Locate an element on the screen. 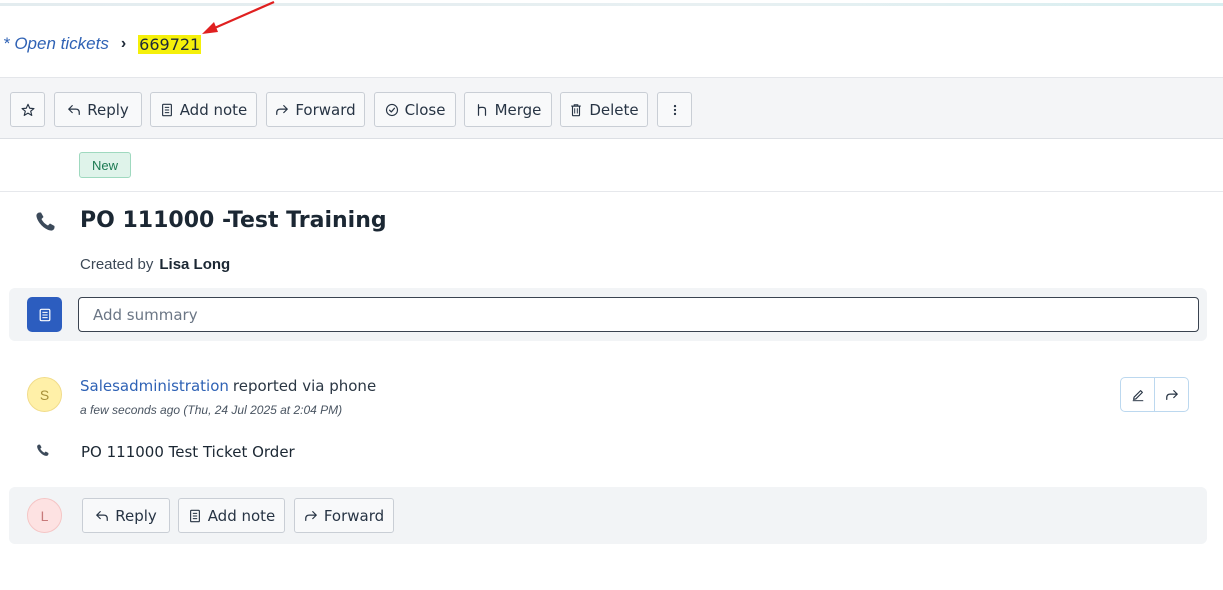 The width and height of the screenshot is (1223, 590). header-divider is located at coordinates (611, 191).